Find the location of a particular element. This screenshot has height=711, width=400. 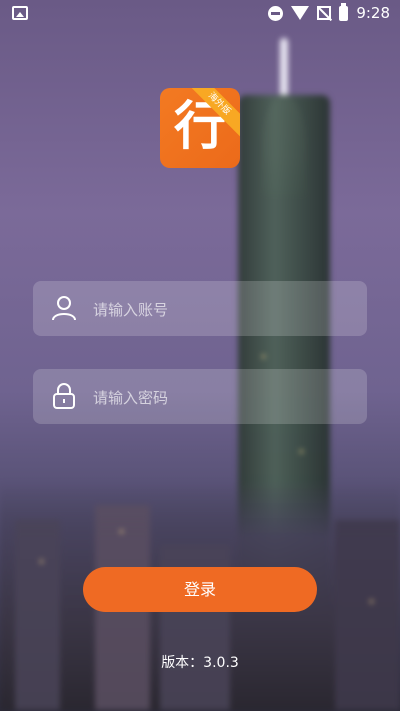

no-signal-icon is located at coordinates (324, 13).